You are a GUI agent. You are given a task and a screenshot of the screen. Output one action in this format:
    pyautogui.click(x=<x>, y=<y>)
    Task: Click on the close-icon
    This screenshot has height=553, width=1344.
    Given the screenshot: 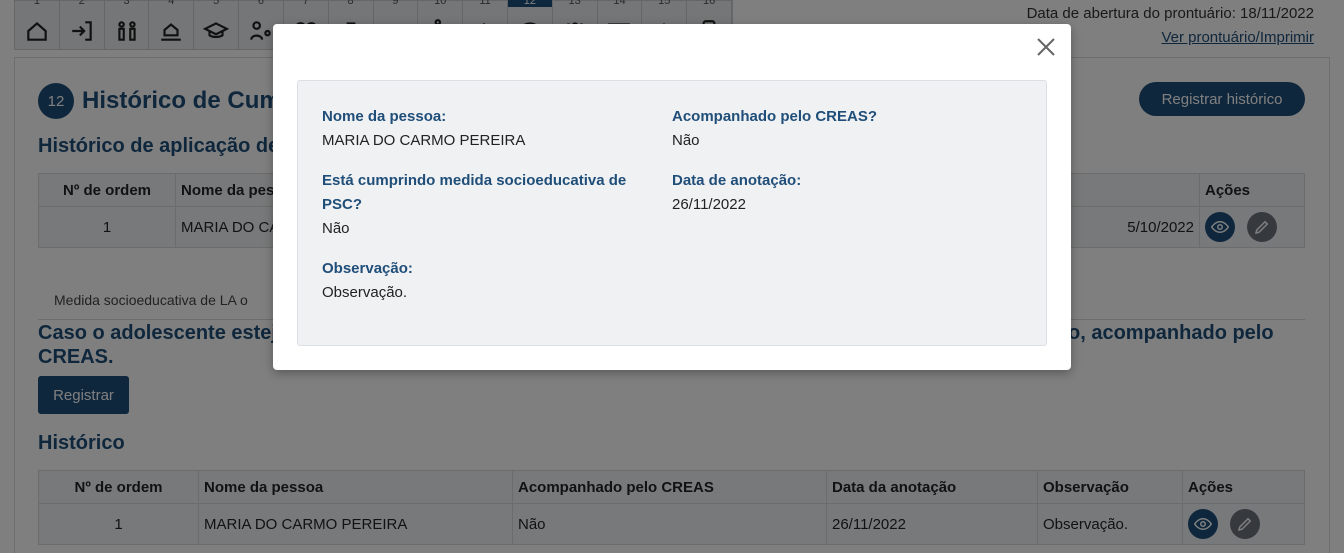 What is the action you would take?
    pyautogui.click(x=1046, y=47)
    